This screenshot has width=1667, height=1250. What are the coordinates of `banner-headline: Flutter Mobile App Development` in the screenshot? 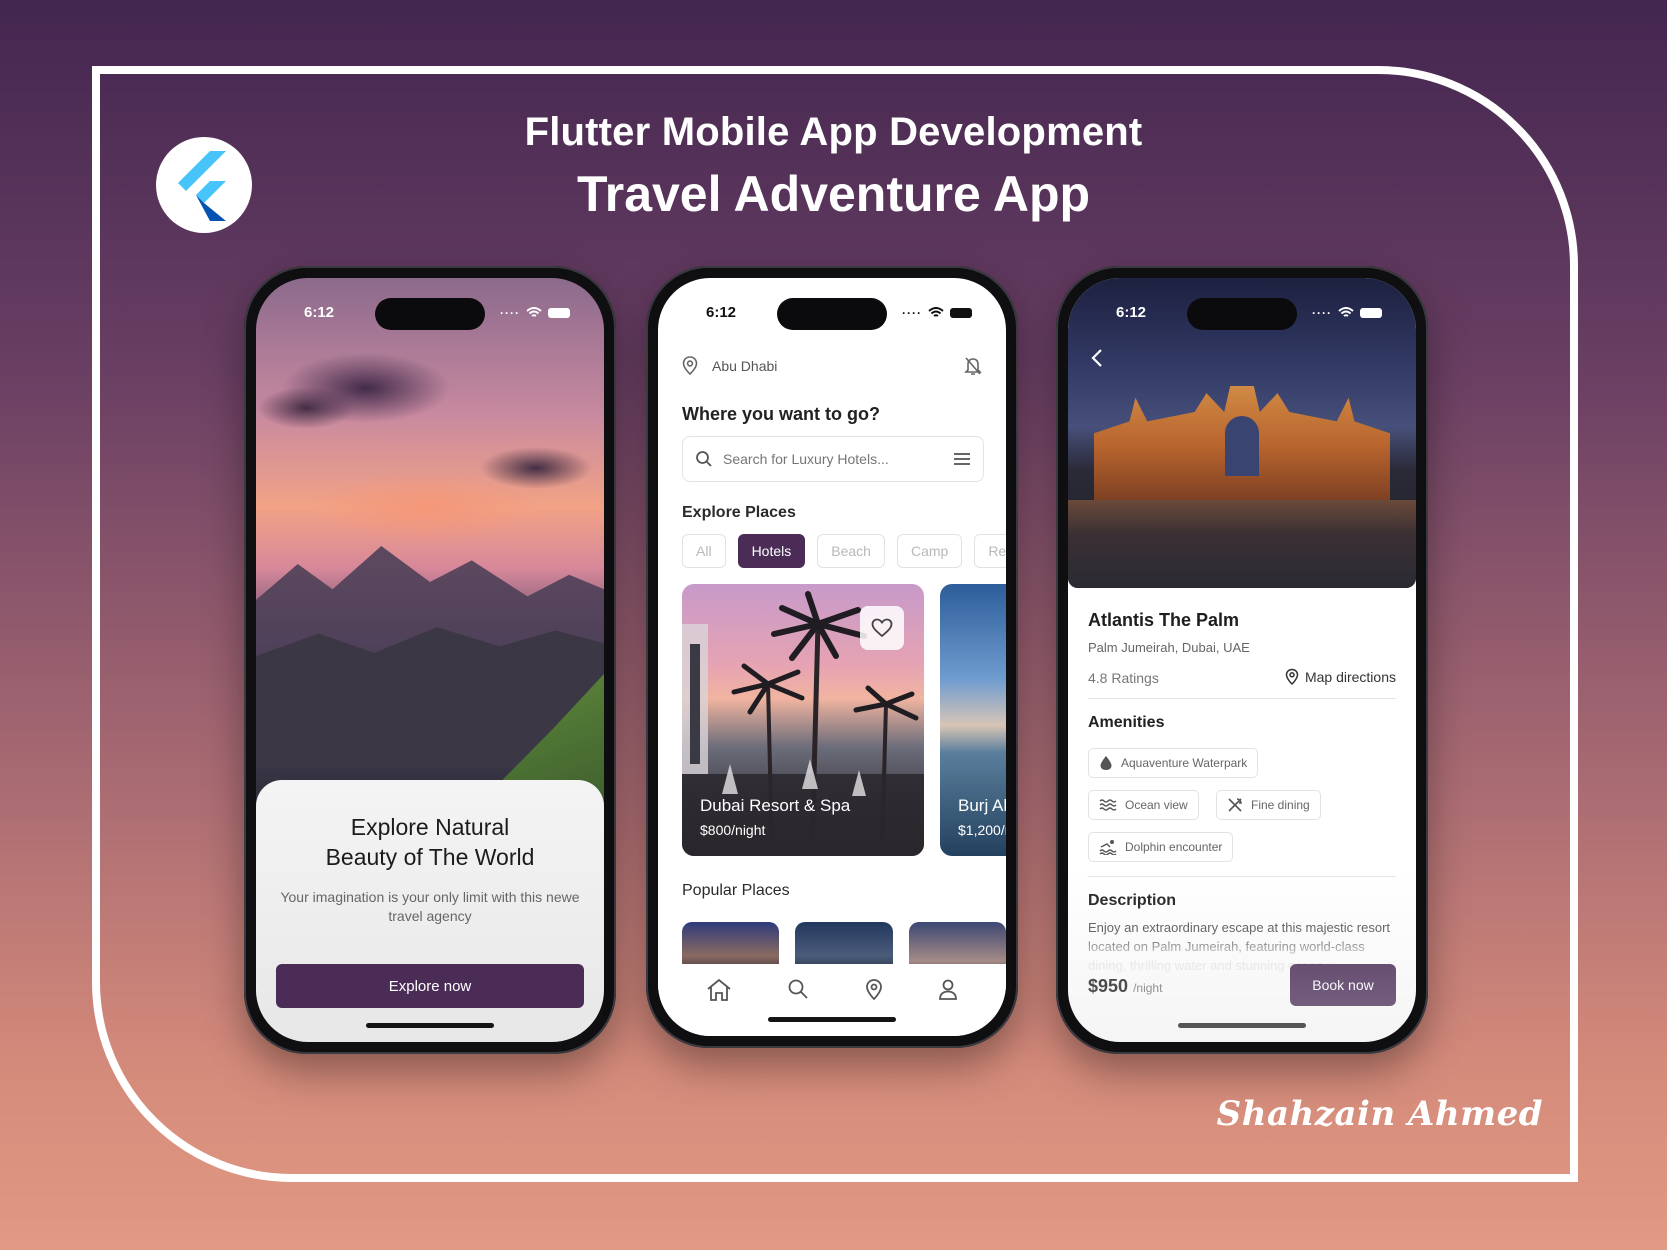 It's located at (833, 132).